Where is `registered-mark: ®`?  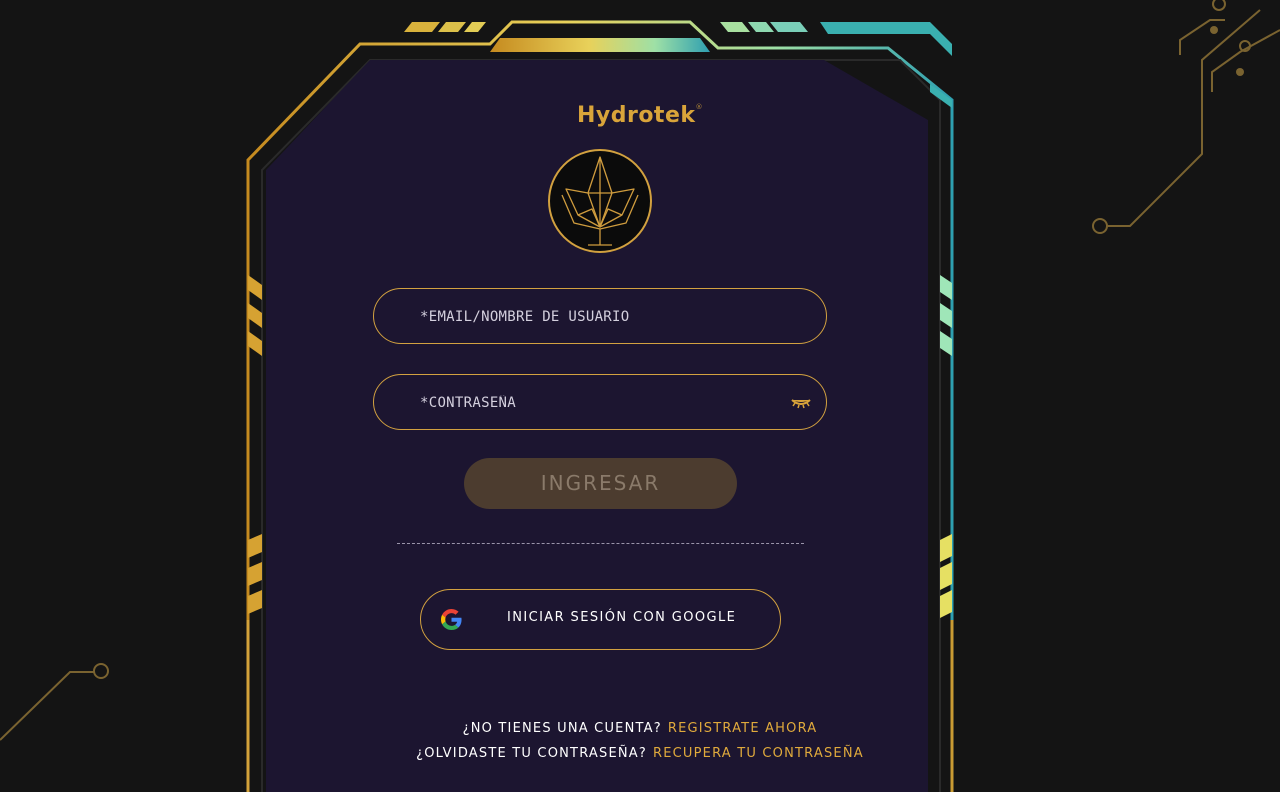
registered-mark: ® is located at coordinates (699, 107).